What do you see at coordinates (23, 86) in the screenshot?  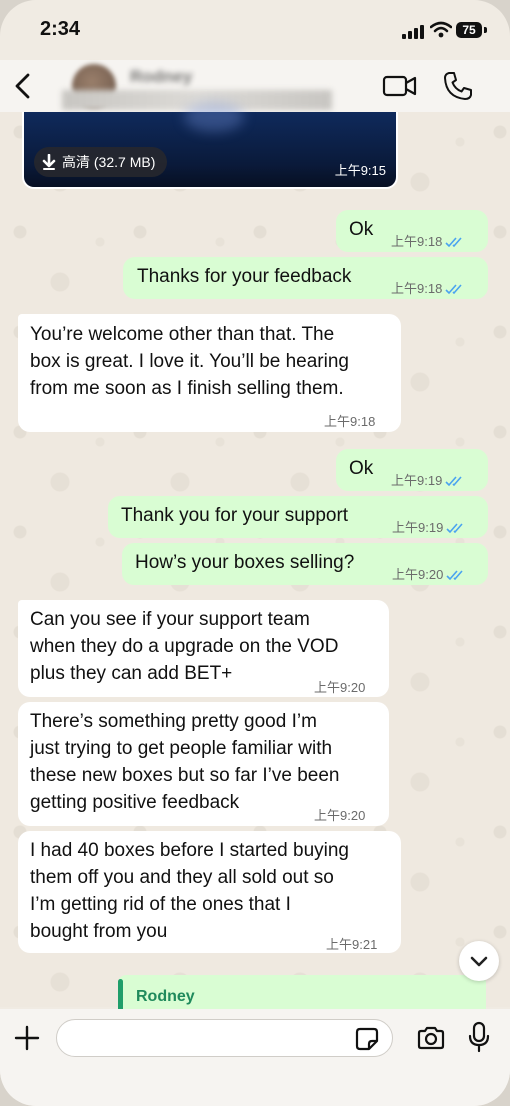 I see `chevron-left-icon` at bounding box center [23, 86].